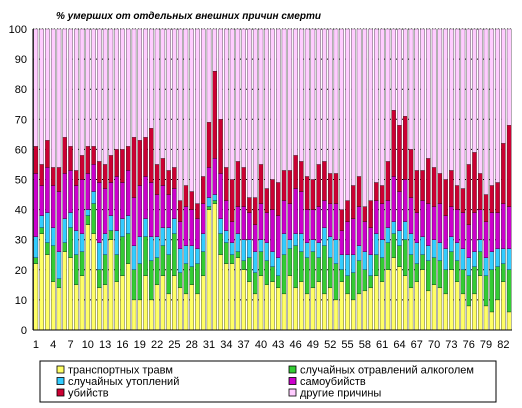  I want to click on y-tick-label: 70, so click(21, 120).